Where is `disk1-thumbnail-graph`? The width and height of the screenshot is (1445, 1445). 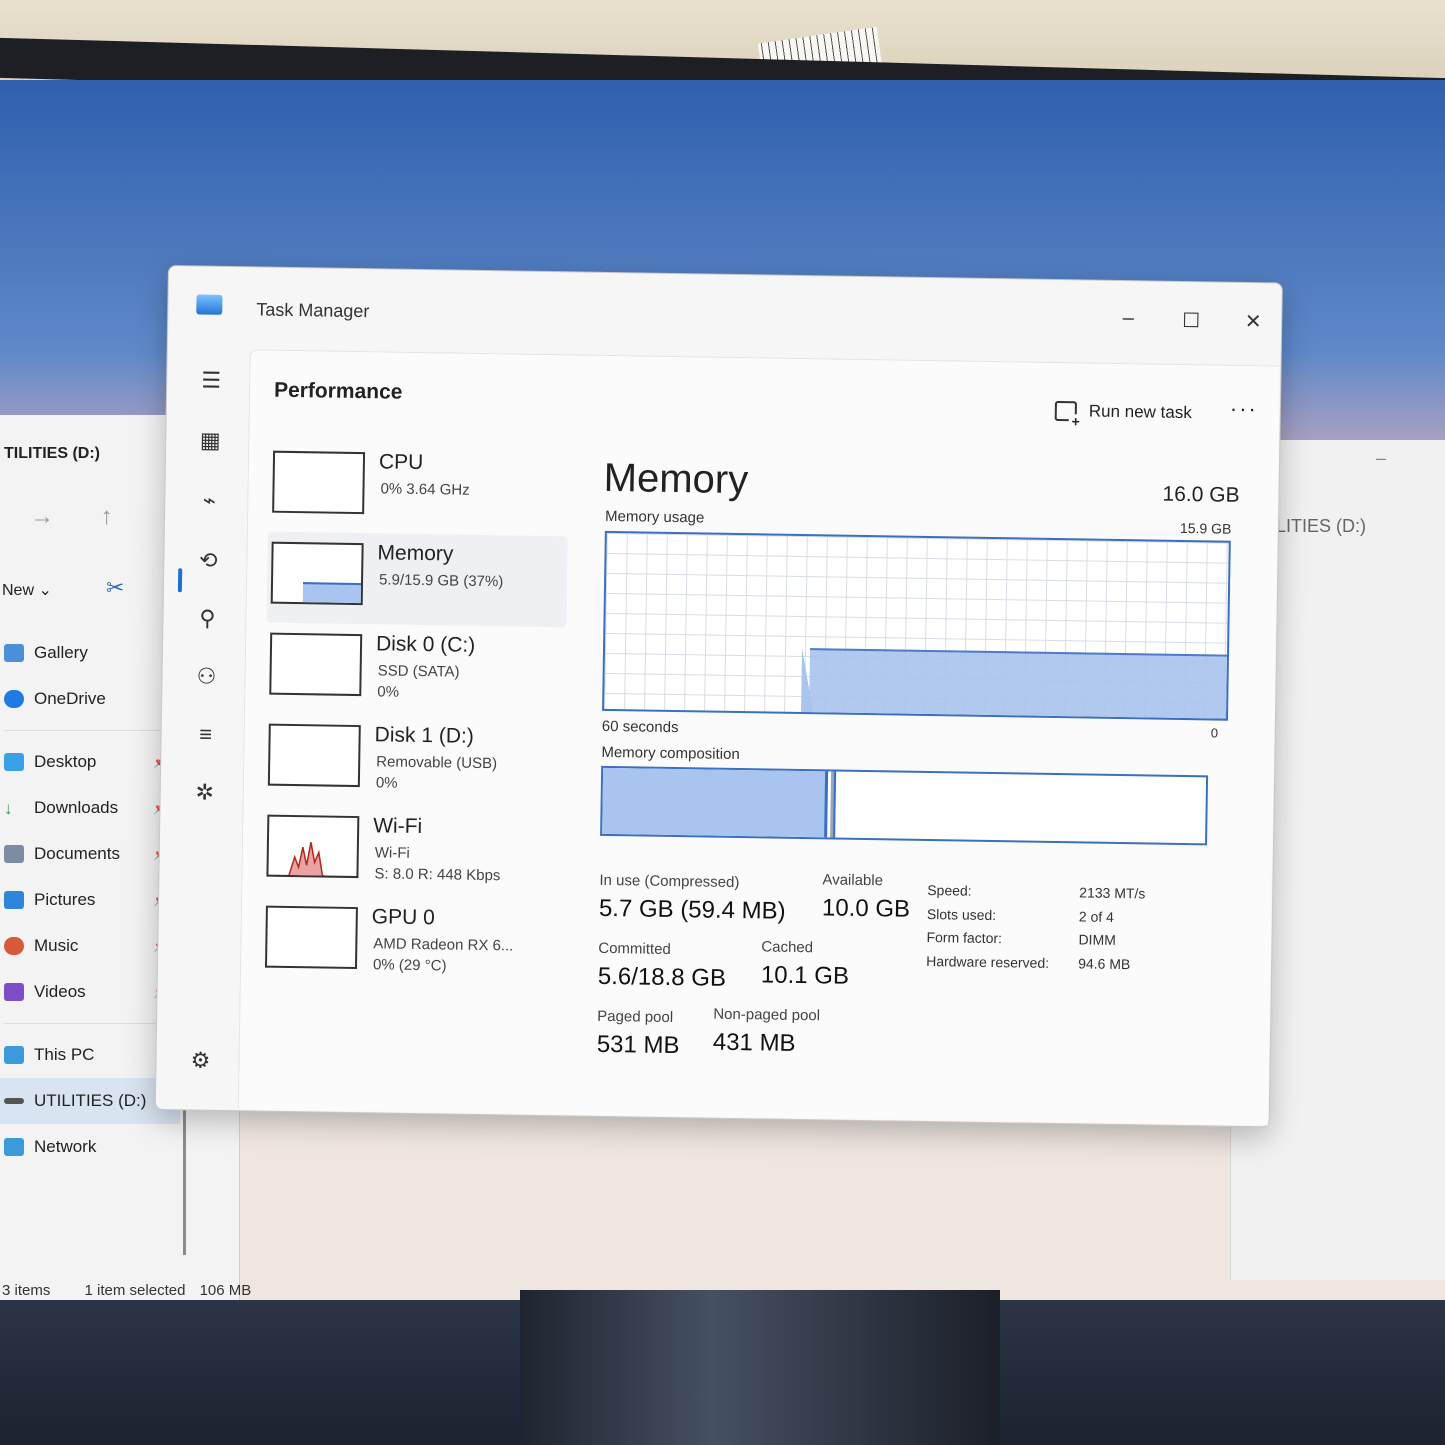 disk1-thumbnail-graph is located at coordinates (314, 755).